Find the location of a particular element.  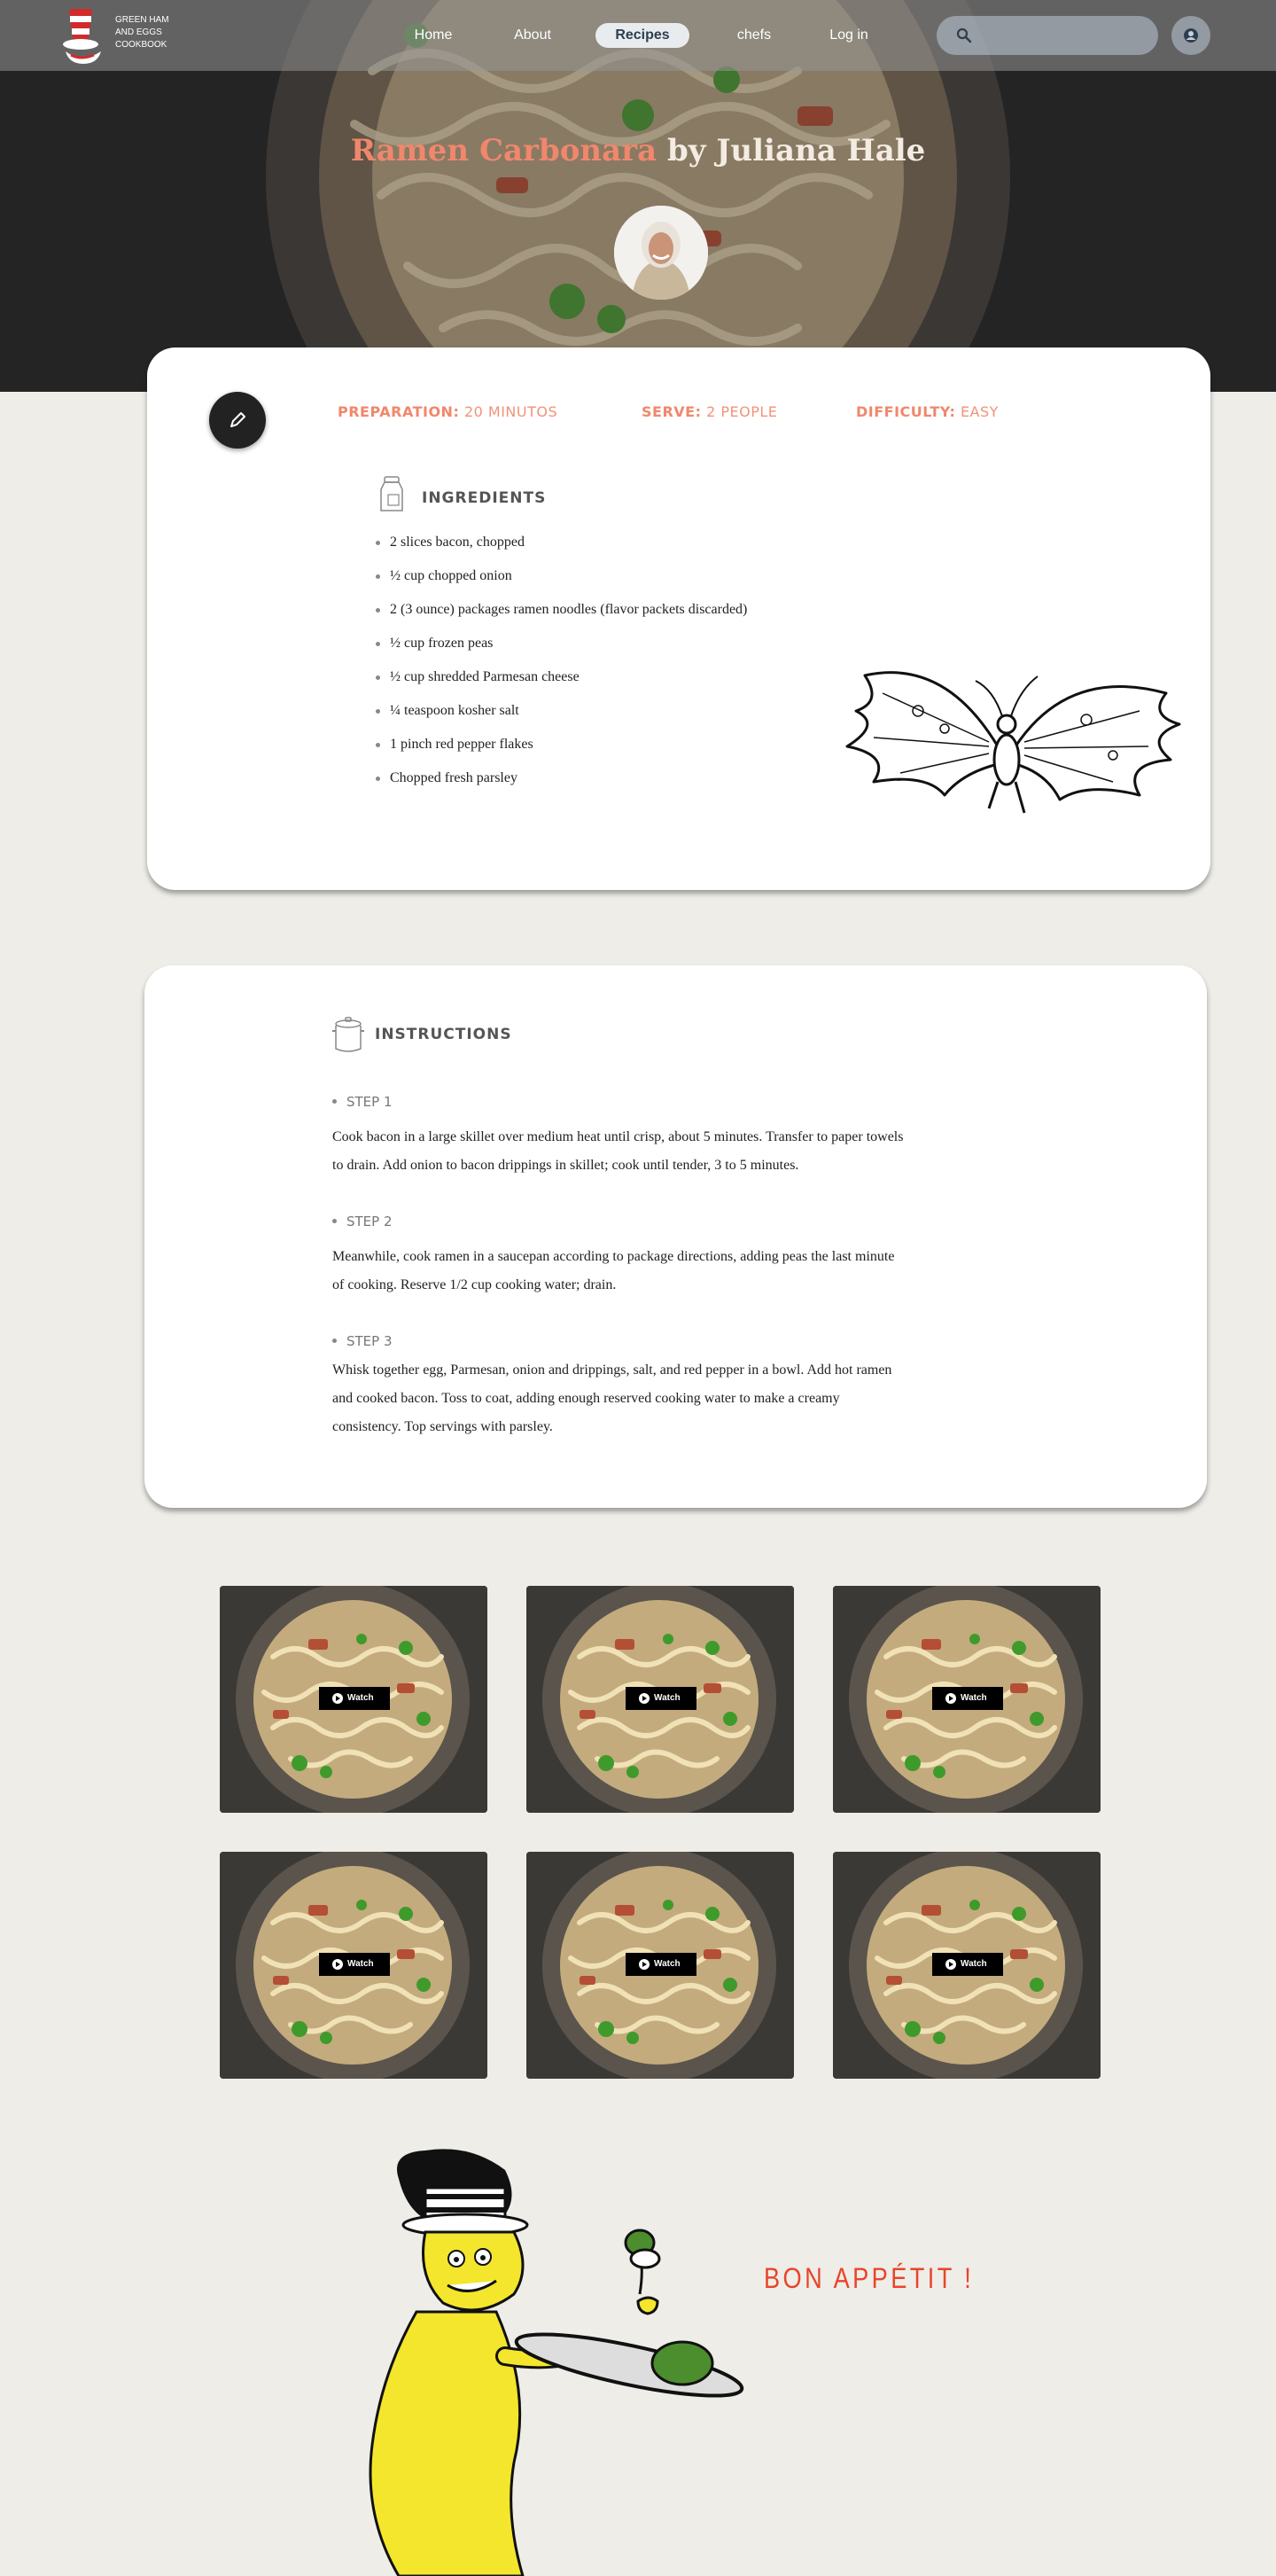

user-account-button is located at coordinates (1190, 35).